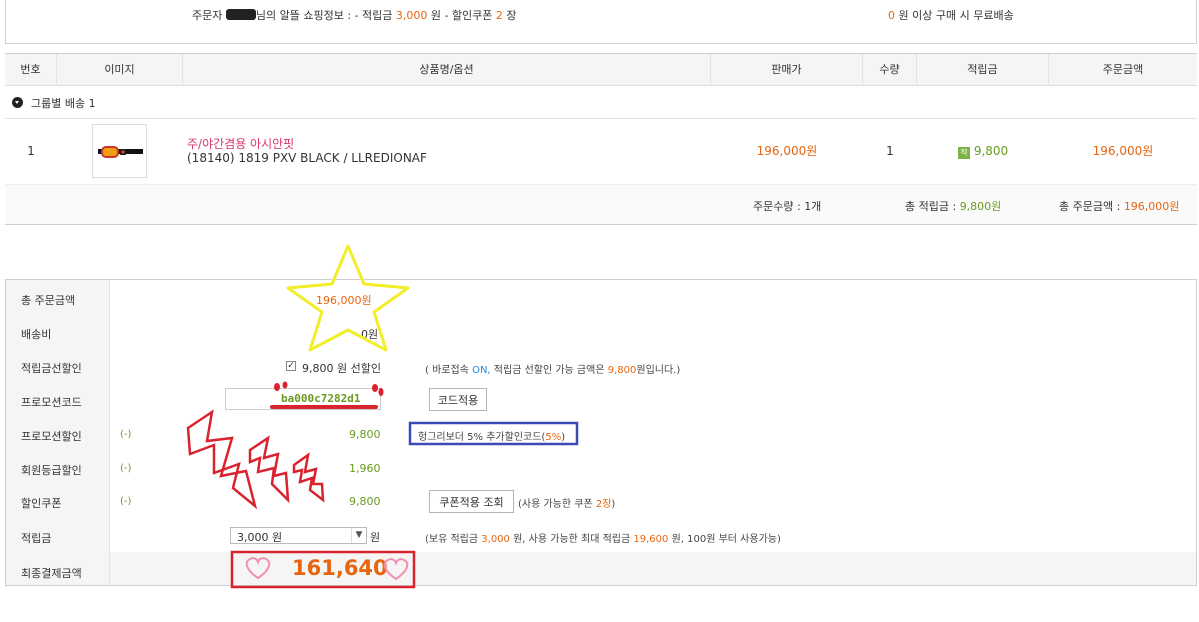 This screenshot has width=1199, height=622. Describe the element at coordinates (493, 433) in the screenshot. I see `blue-box-annotation` at that location.